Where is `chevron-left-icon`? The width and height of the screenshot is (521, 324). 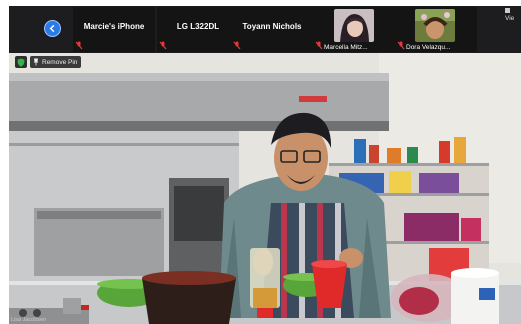 chevron-left-icon is located at coordinates (52, 28).